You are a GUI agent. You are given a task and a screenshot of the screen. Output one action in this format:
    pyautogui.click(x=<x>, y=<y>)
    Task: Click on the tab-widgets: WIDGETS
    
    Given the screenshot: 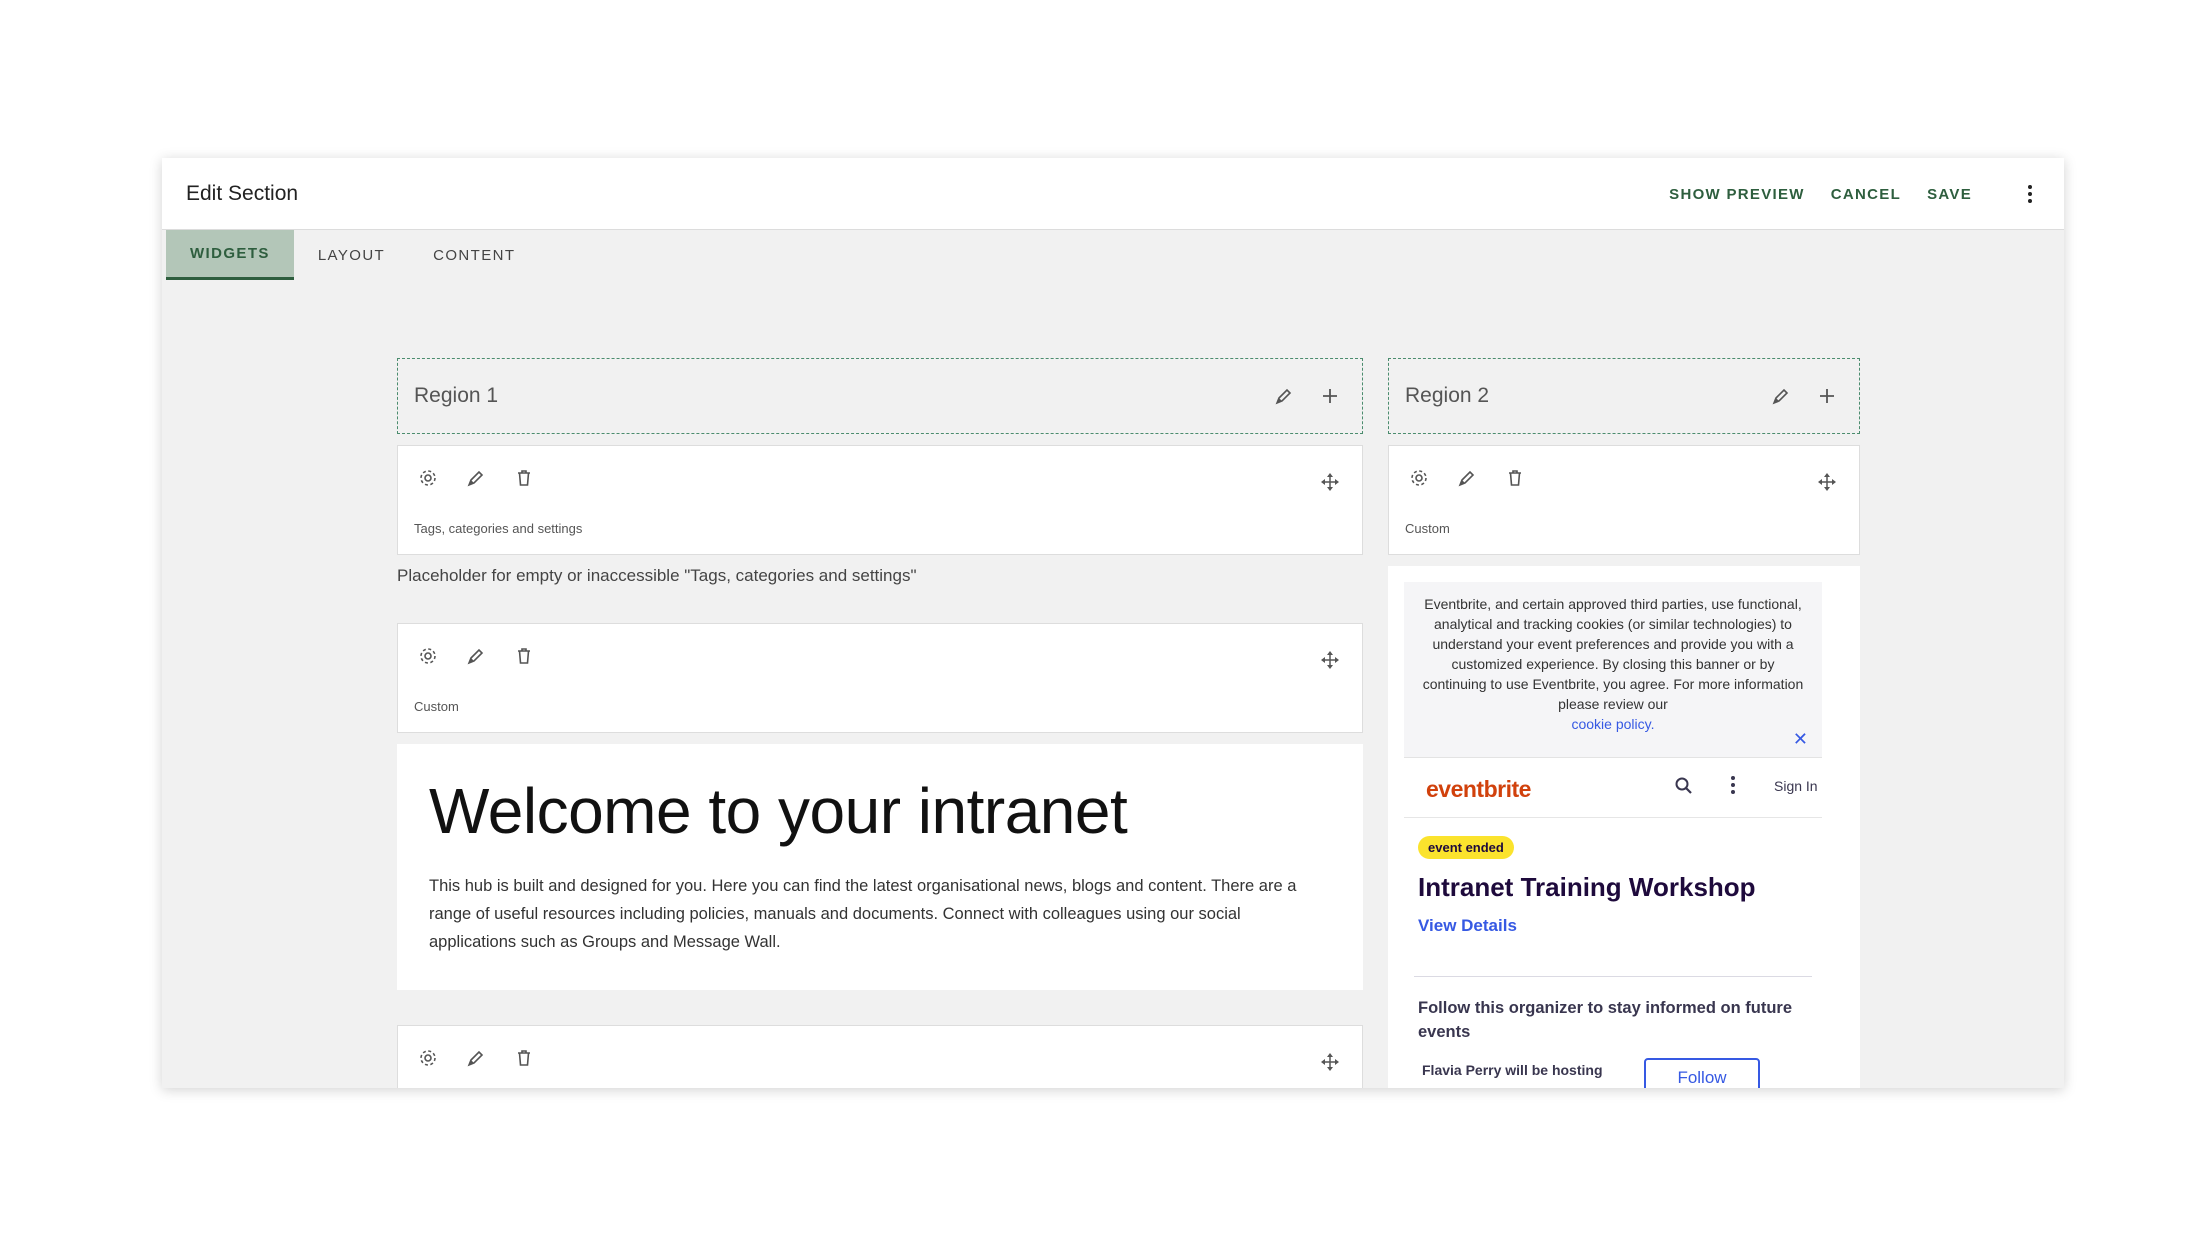 What is the action you would take?
    pyautogui.click(x=230, y=255)
    